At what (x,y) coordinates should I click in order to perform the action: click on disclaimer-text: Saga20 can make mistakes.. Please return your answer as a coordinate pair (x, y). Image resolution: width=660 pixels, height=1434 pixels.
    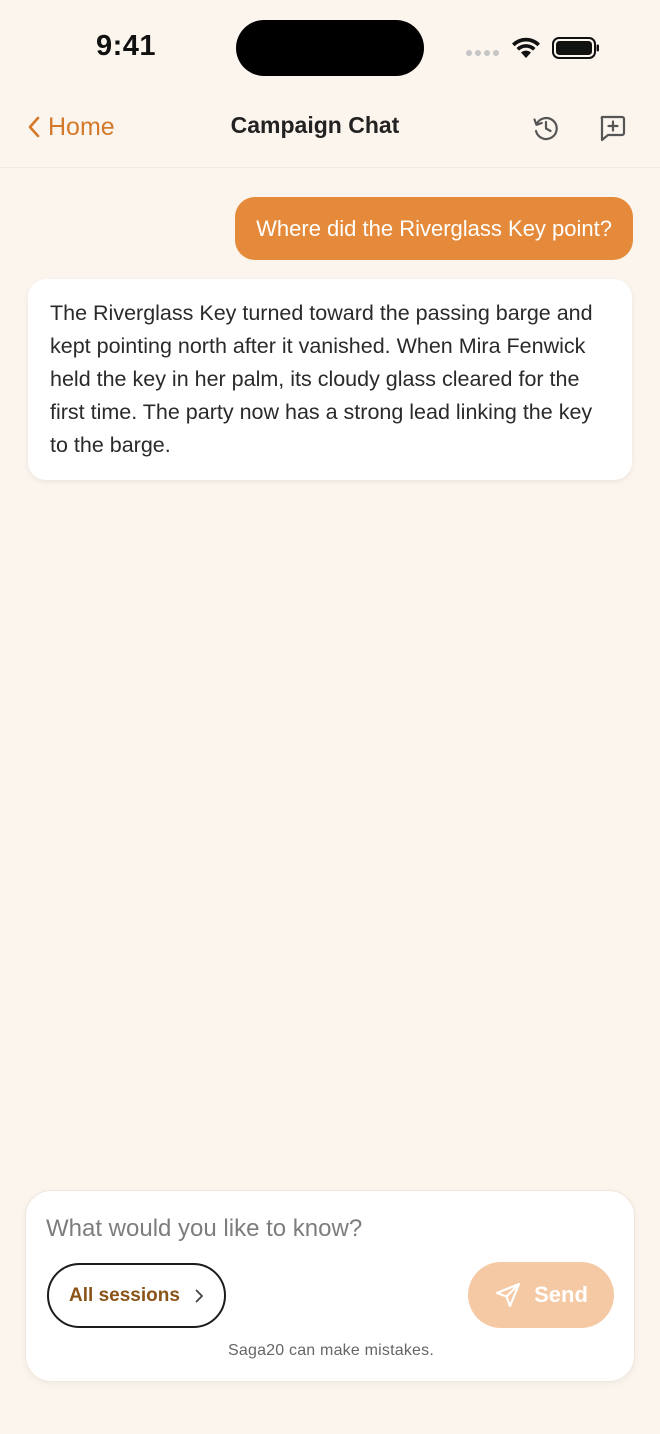
    Looking at the image, I should click on (331, 1350).